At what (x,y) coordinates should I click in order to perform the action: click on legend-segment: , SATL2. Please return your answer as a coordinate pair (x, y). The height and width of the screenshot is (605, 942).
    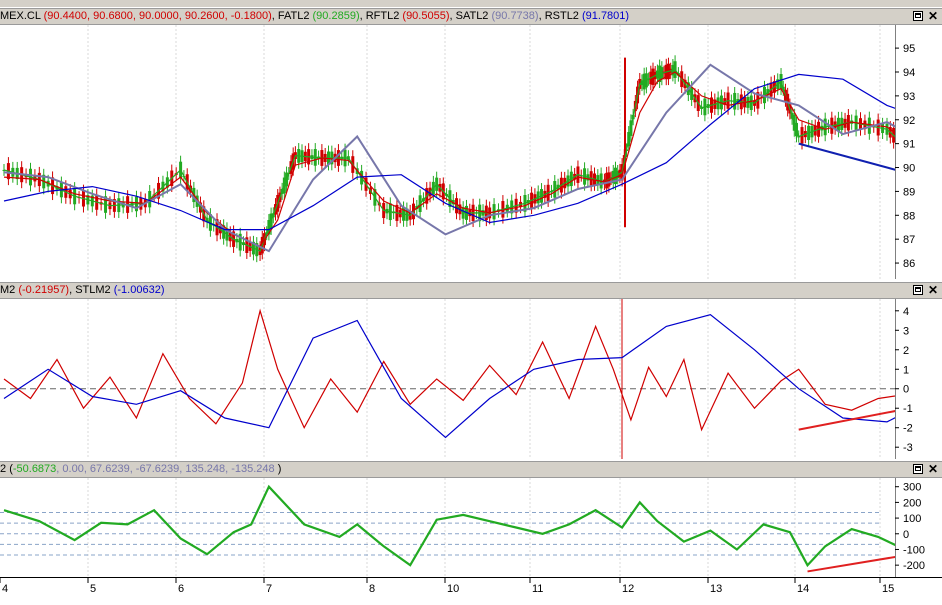
    Looking at the image, I should click on (470, 16).